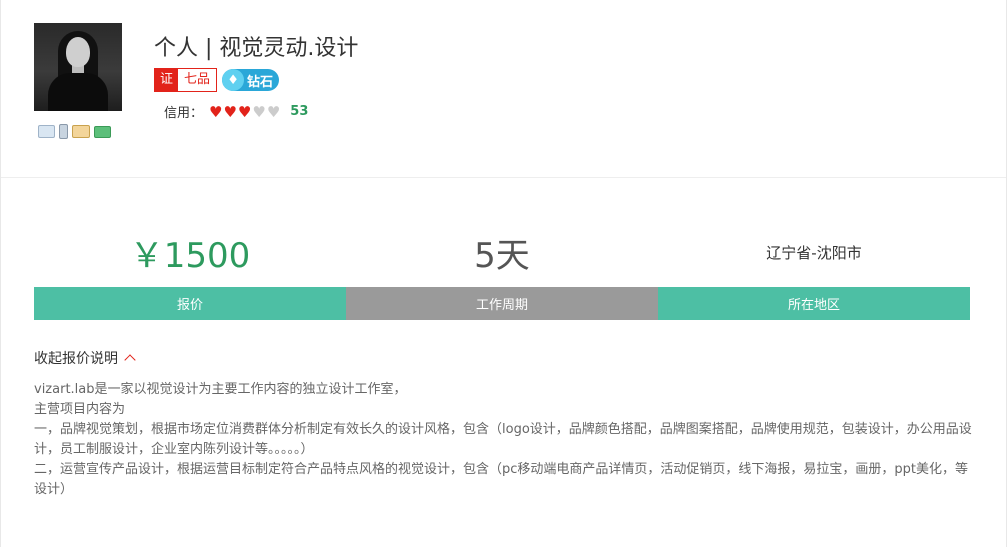 The height and width of the screenshot is (549, 1007). I want to click on verification-icons, so click(74, 131).